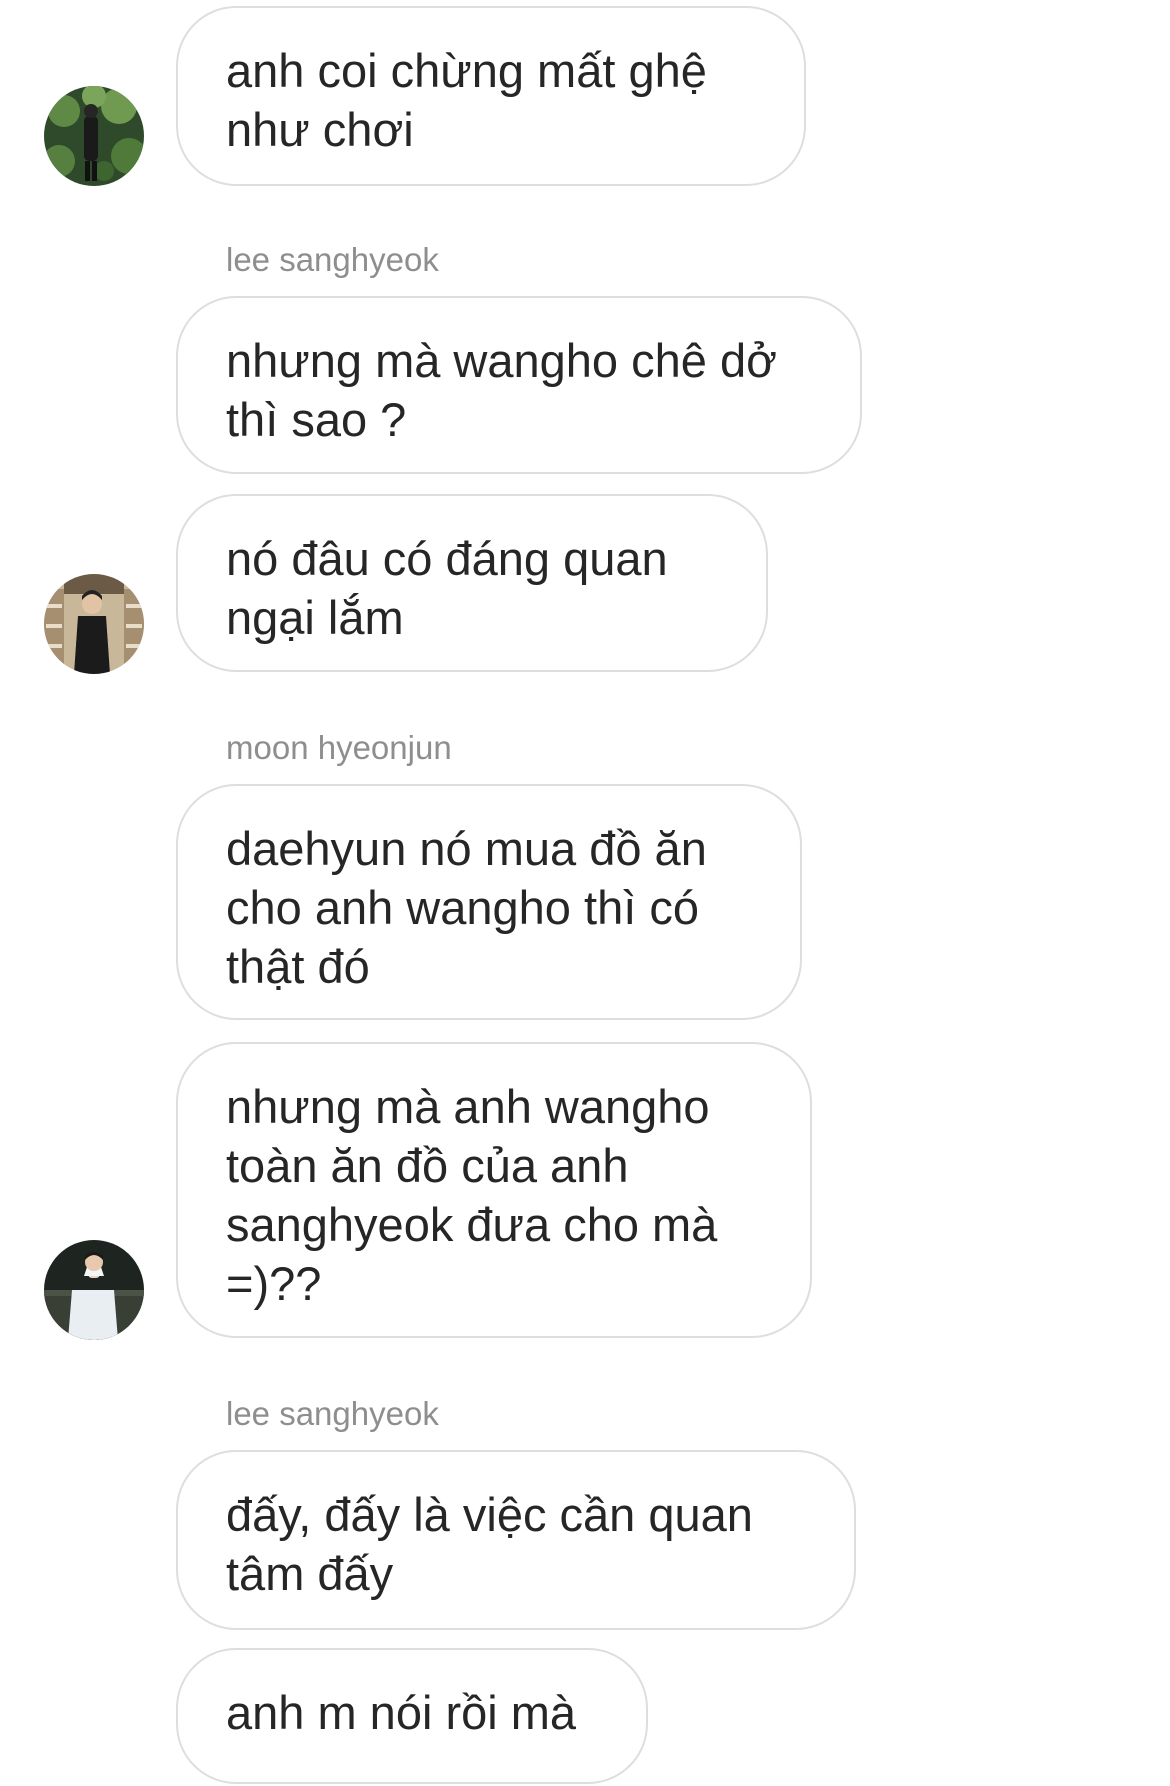 This screenshot has height=1786, width=1170. What do you see at coordinates (339, 747) in the screenshot?
I see `sender-name: moon hyeonjun` at bounding box center [339, 747].